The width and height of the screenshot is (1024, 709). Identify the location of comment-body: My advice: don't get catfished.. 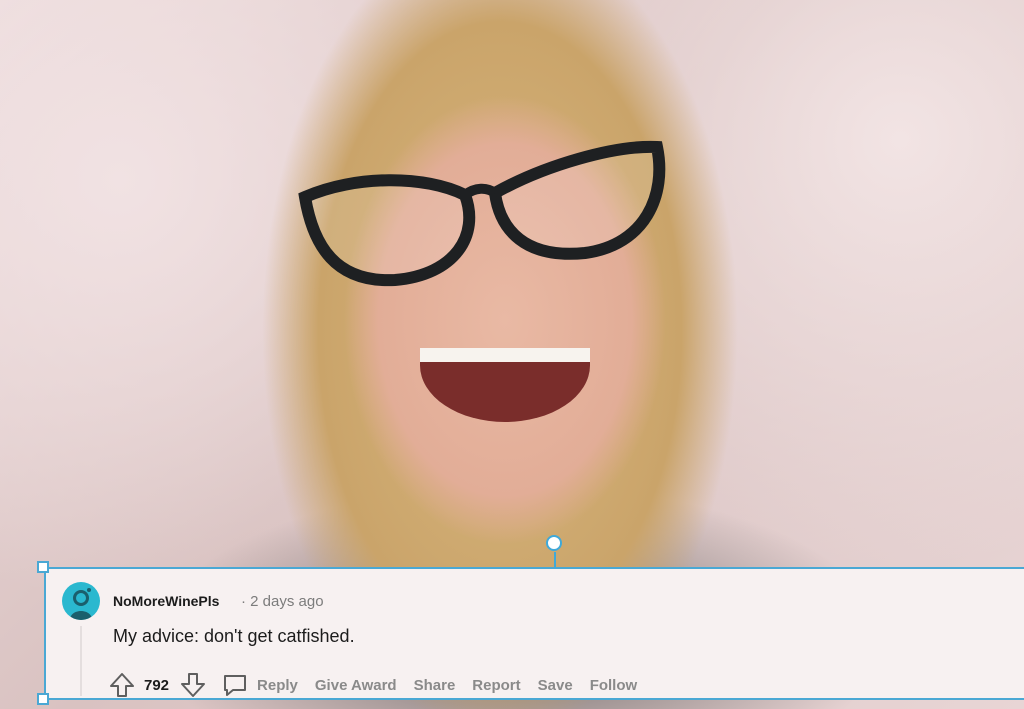
(234, 636).